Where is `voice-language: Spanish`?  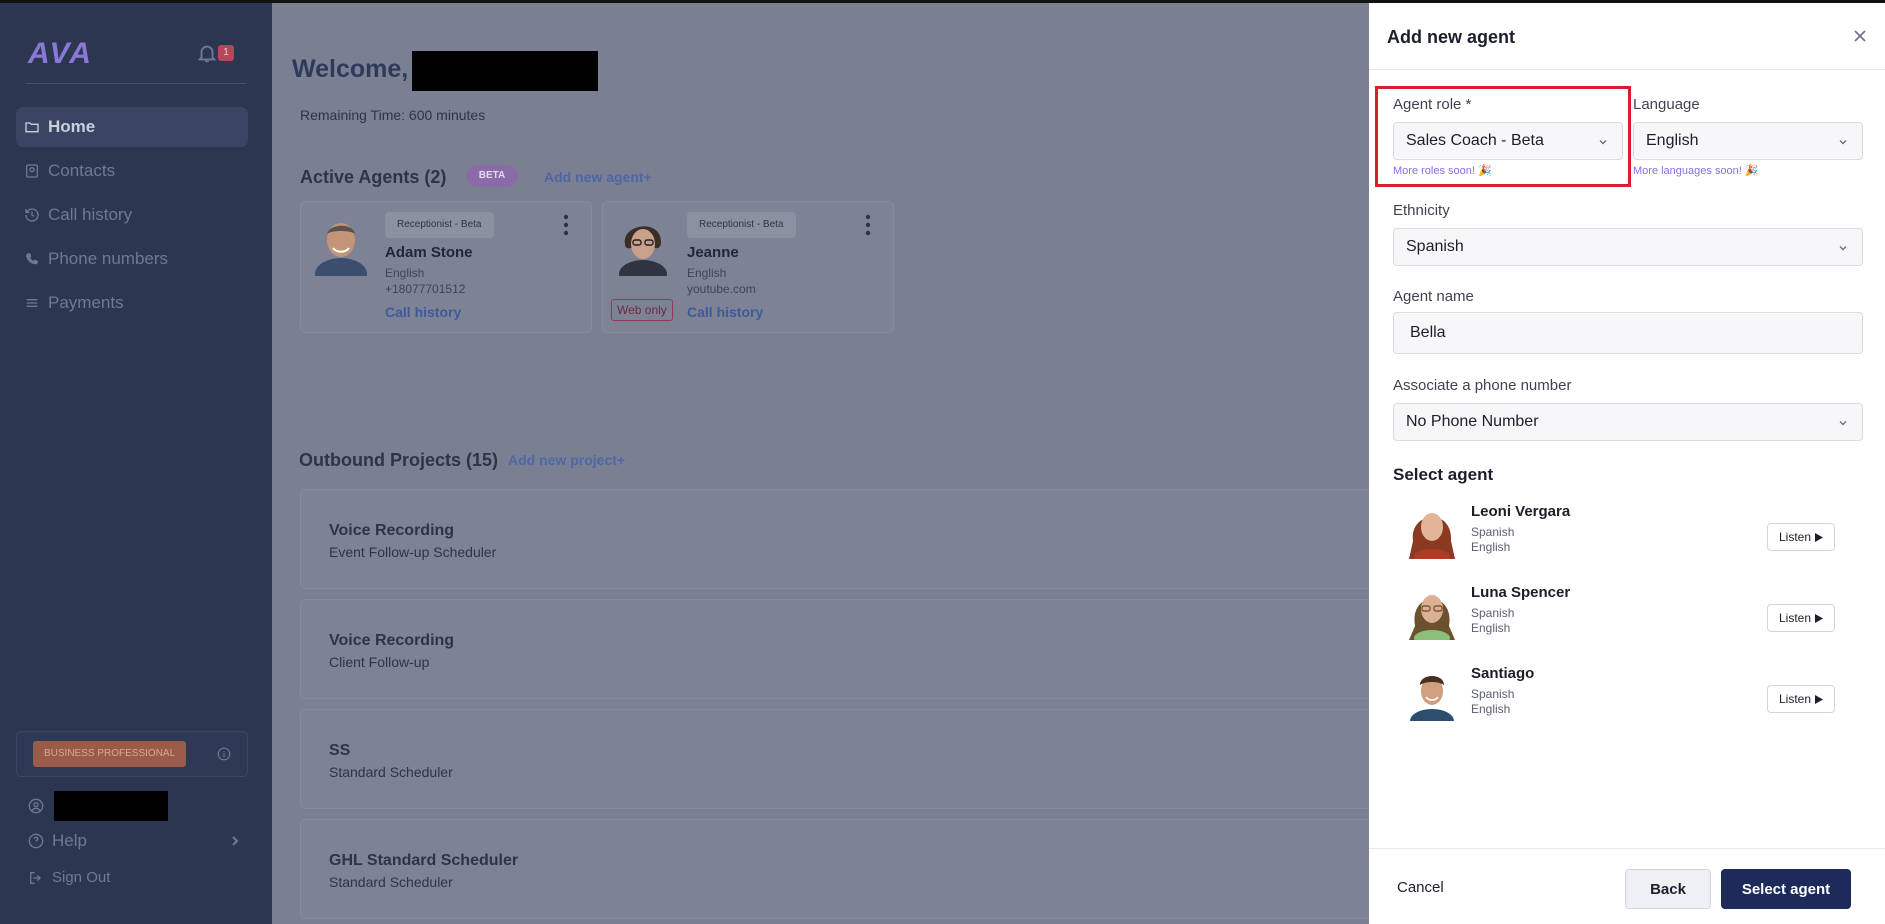 voice-language: Spanish is located at coordinates (1493, 532).